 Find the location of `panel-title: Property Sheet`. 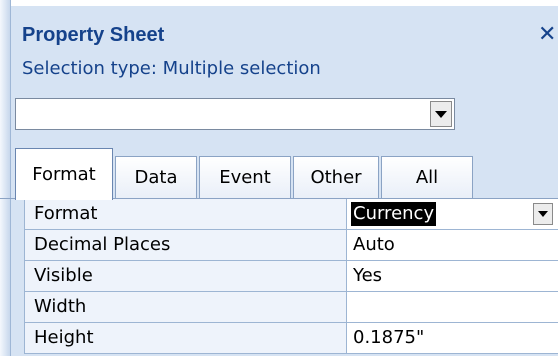

panel-title: Property Sheet is located at coordinates (93, 35).